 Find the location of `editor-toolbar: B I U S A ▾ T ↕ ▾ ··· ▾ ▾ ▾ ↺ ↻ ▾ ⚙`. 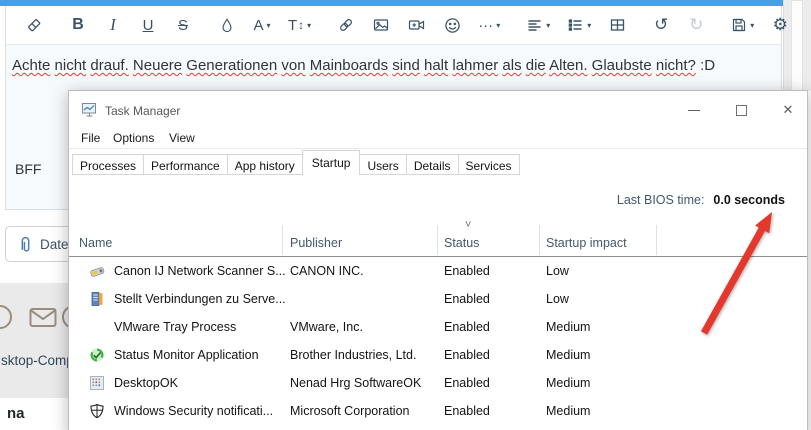

editor-toolbar: B I U S A ▾ T ↕ ▾ ··· ▾ ▾ ▾ ↺ ↻ ▾ ⚙ is located at coordinates (397, 25).